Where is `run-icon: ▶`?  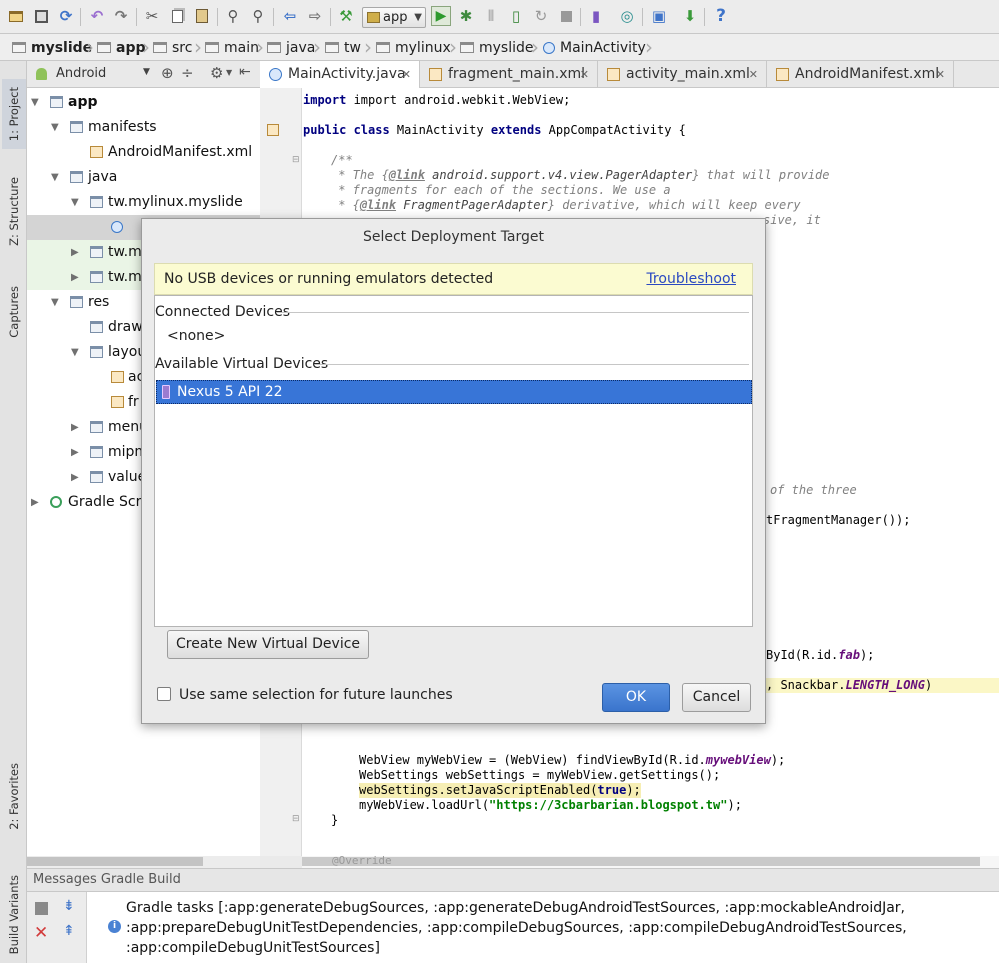 run-icon: ▶ is located at coordinates (441, 16).